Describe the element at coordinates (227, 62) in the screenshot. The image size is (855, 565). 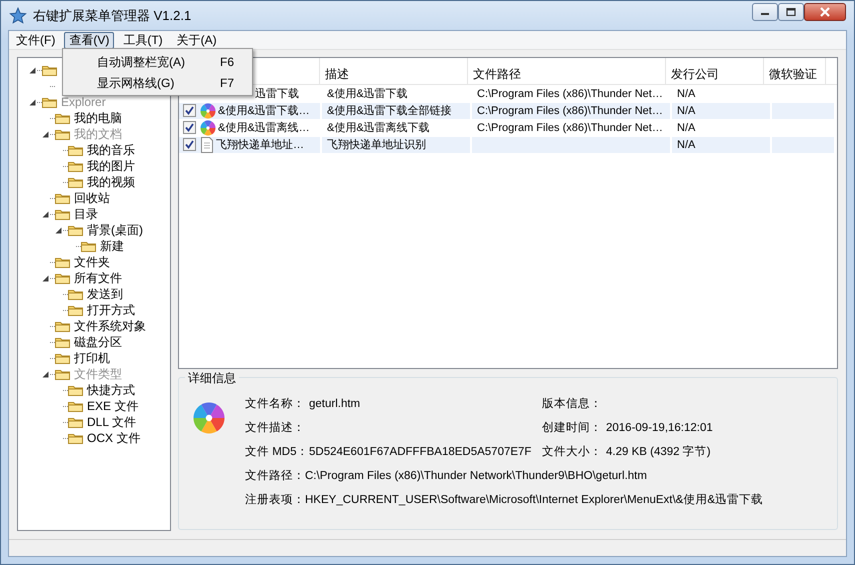
I see `shortcut-label: F6` at that location.